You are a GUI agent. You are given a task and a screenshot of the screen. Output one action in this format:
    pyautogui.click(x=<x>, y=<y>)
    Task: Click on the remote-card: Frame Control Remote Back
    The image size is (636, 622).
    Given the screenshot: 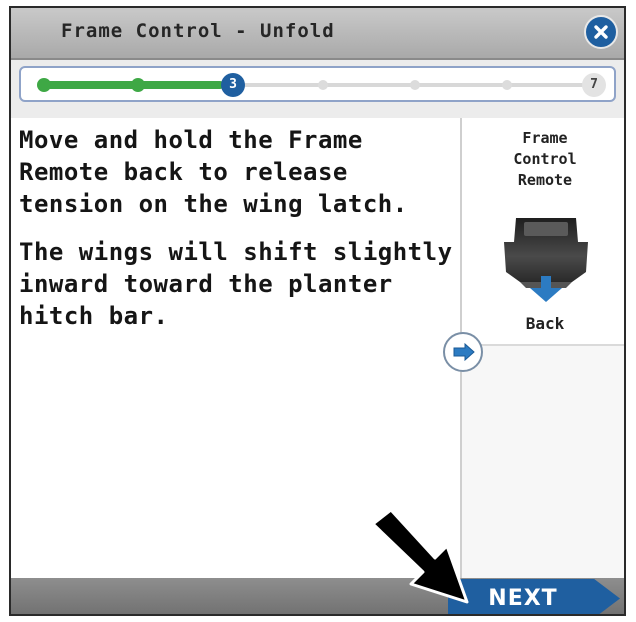 What is the action you would take?
    pyautogui.click(x=543, y=232)
    